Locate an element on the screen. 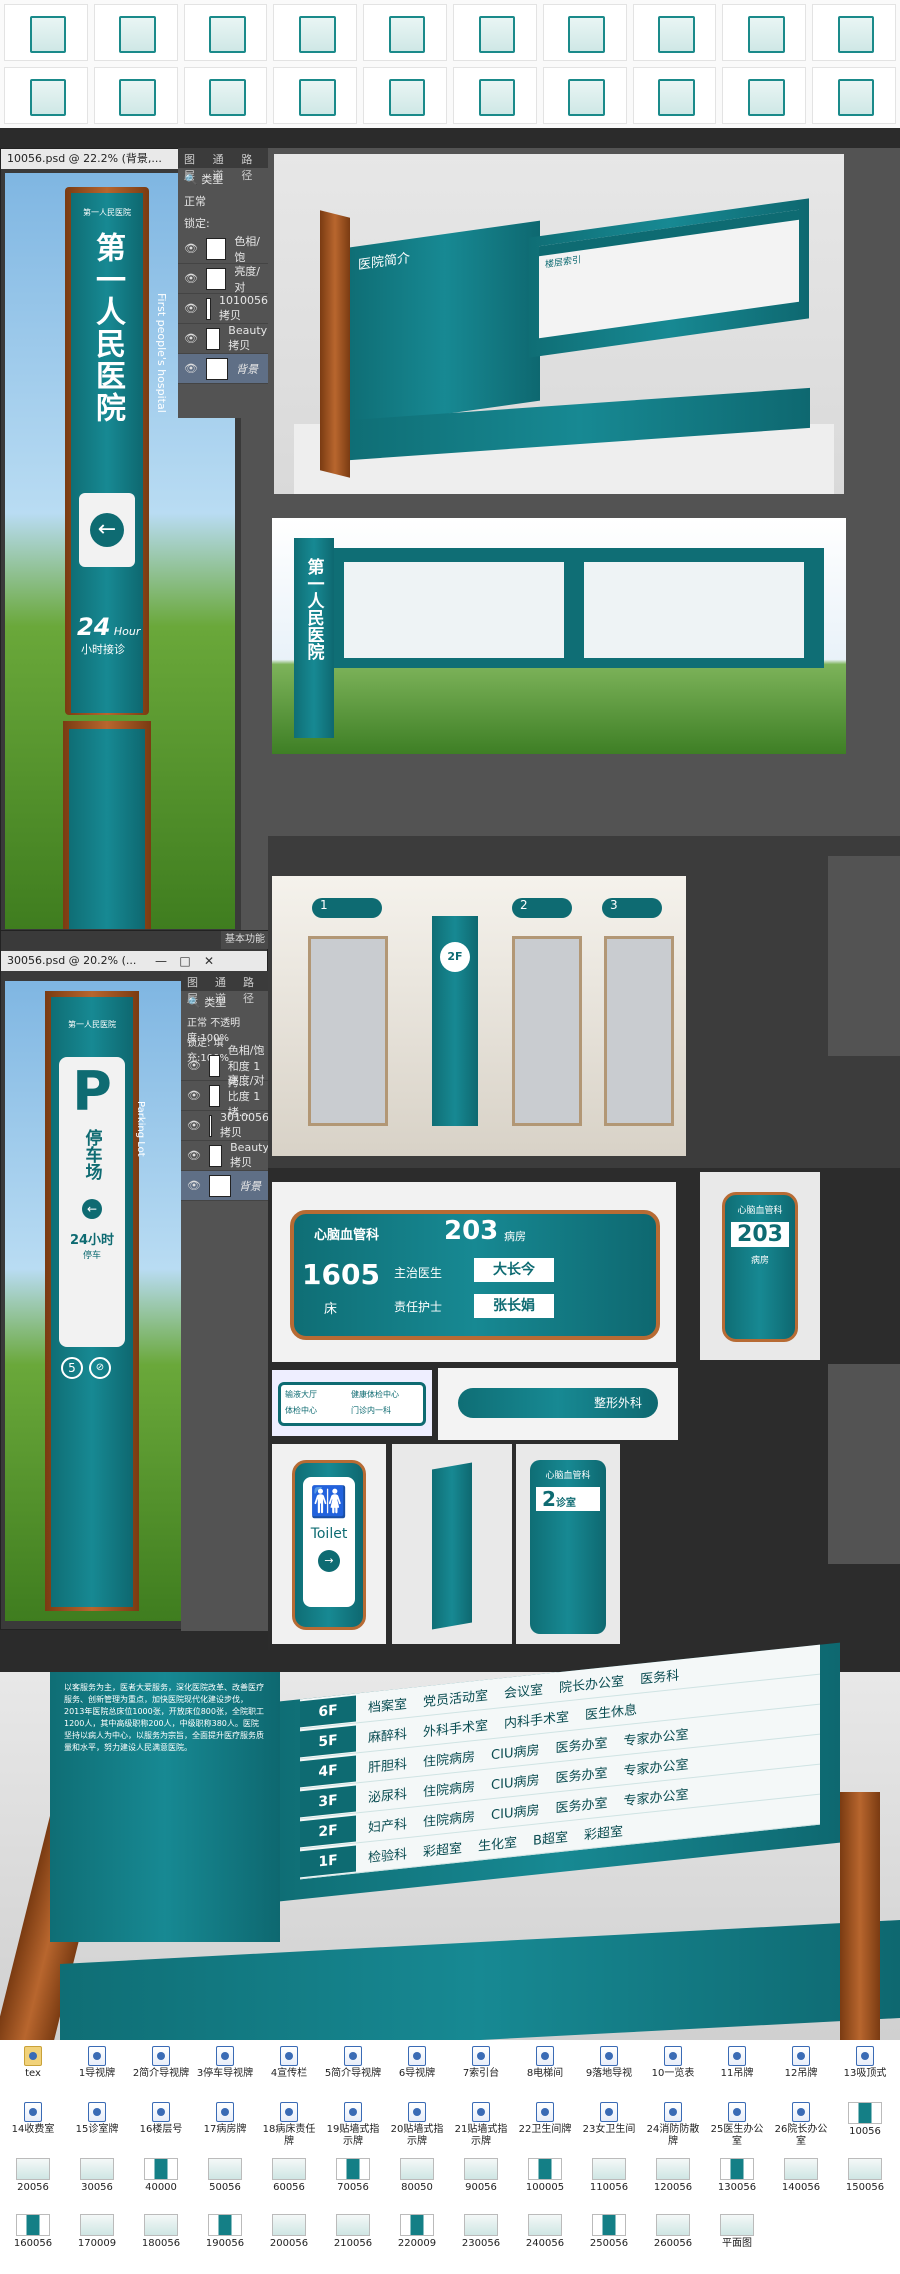 Image resolution: width=900 pixels, height=2274 pixels. file-item: 8电梯间 is located at coordinates (545, 2063).